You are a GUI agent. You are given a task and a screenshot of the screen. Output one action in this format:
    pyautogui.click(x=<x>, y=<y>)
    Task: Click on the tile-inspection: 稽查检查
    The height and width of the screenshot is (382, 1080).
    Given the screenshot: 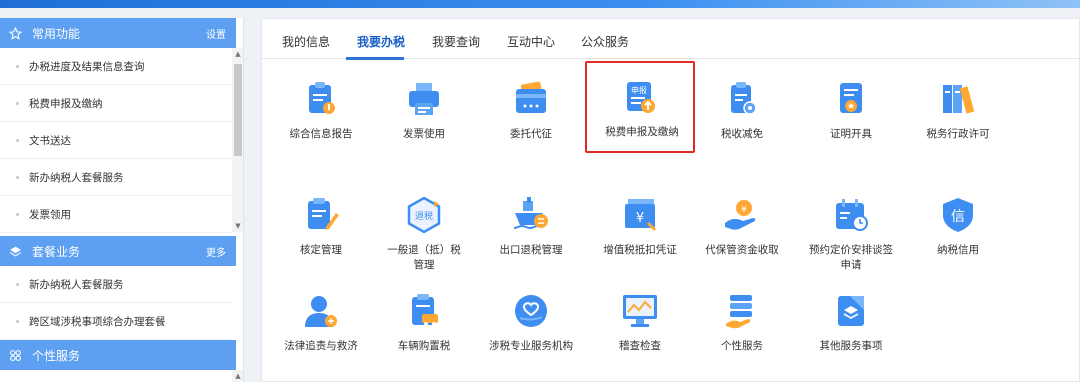 What is the action you would take?
    pyautogui.click(x=640, y=321)
    